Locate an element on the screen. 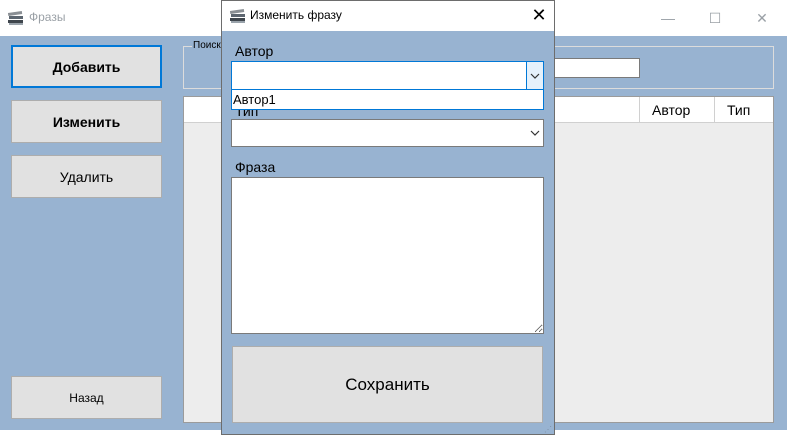  maximize-button: ☐ is located at coordinates (715, 18).